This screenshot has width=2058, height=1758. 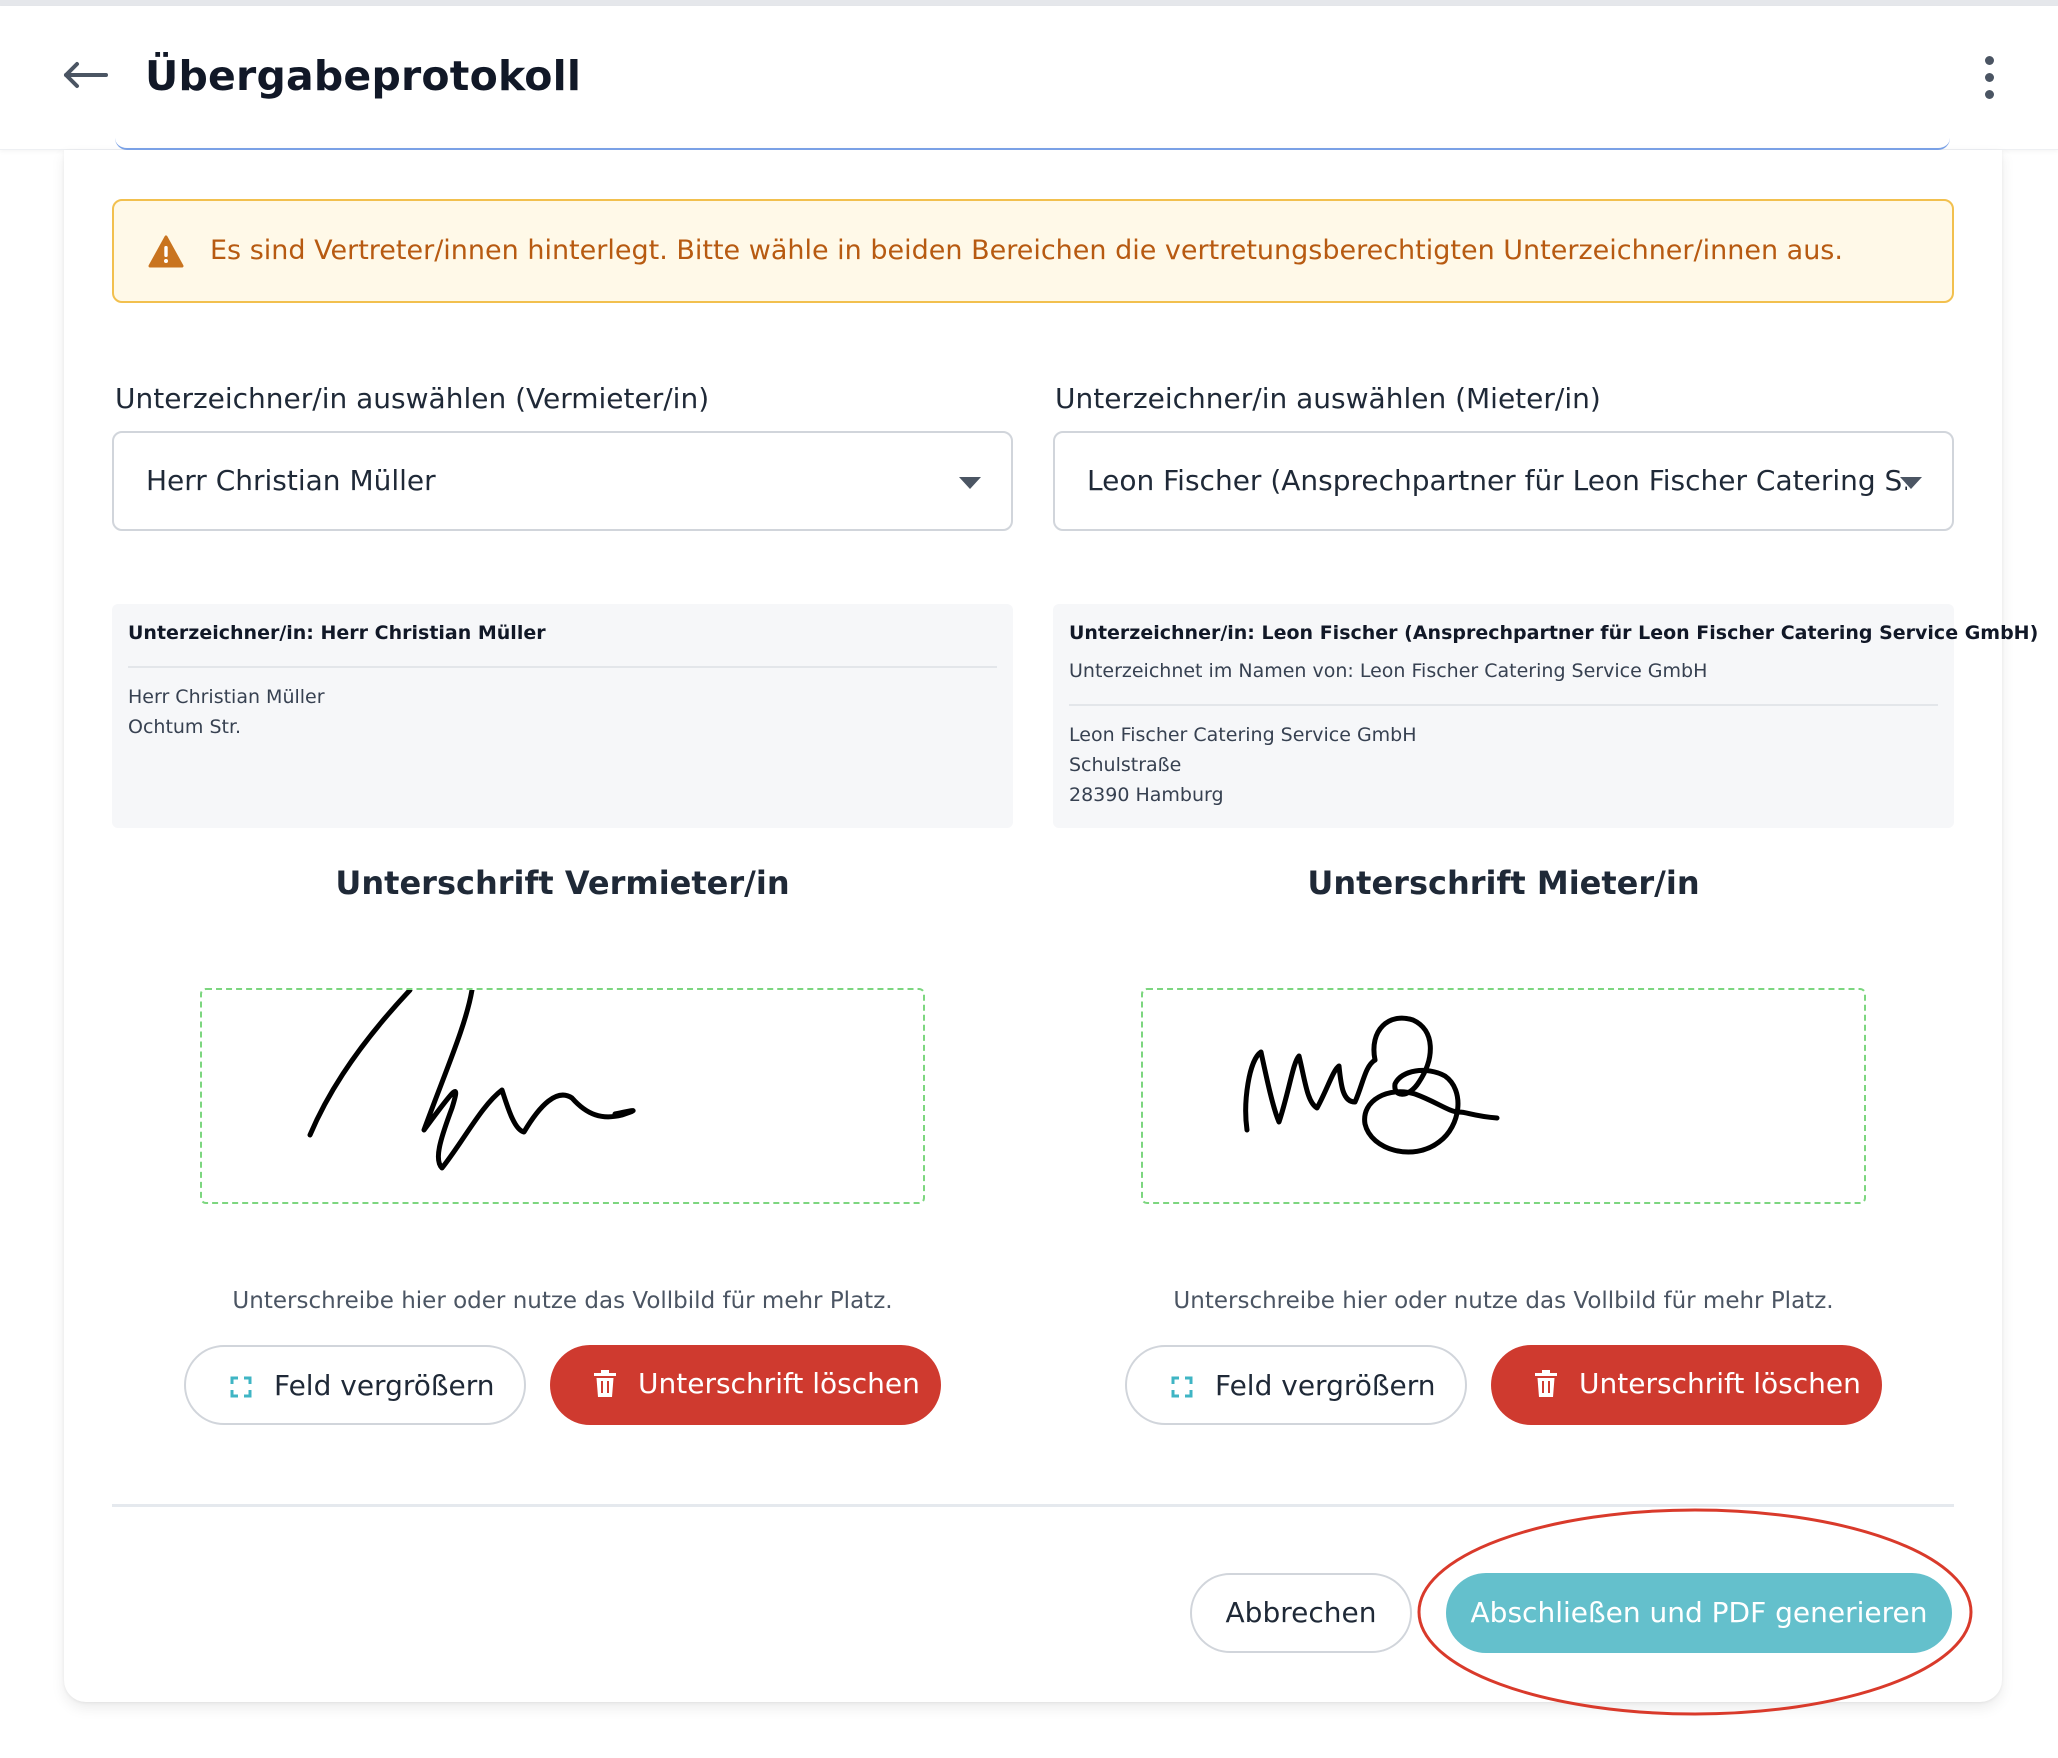 What do you see at coordinates (185, 727) in the screenshot?
I see `landlord-info-street: Ochtum Str.` at bounding box center [185, 727].